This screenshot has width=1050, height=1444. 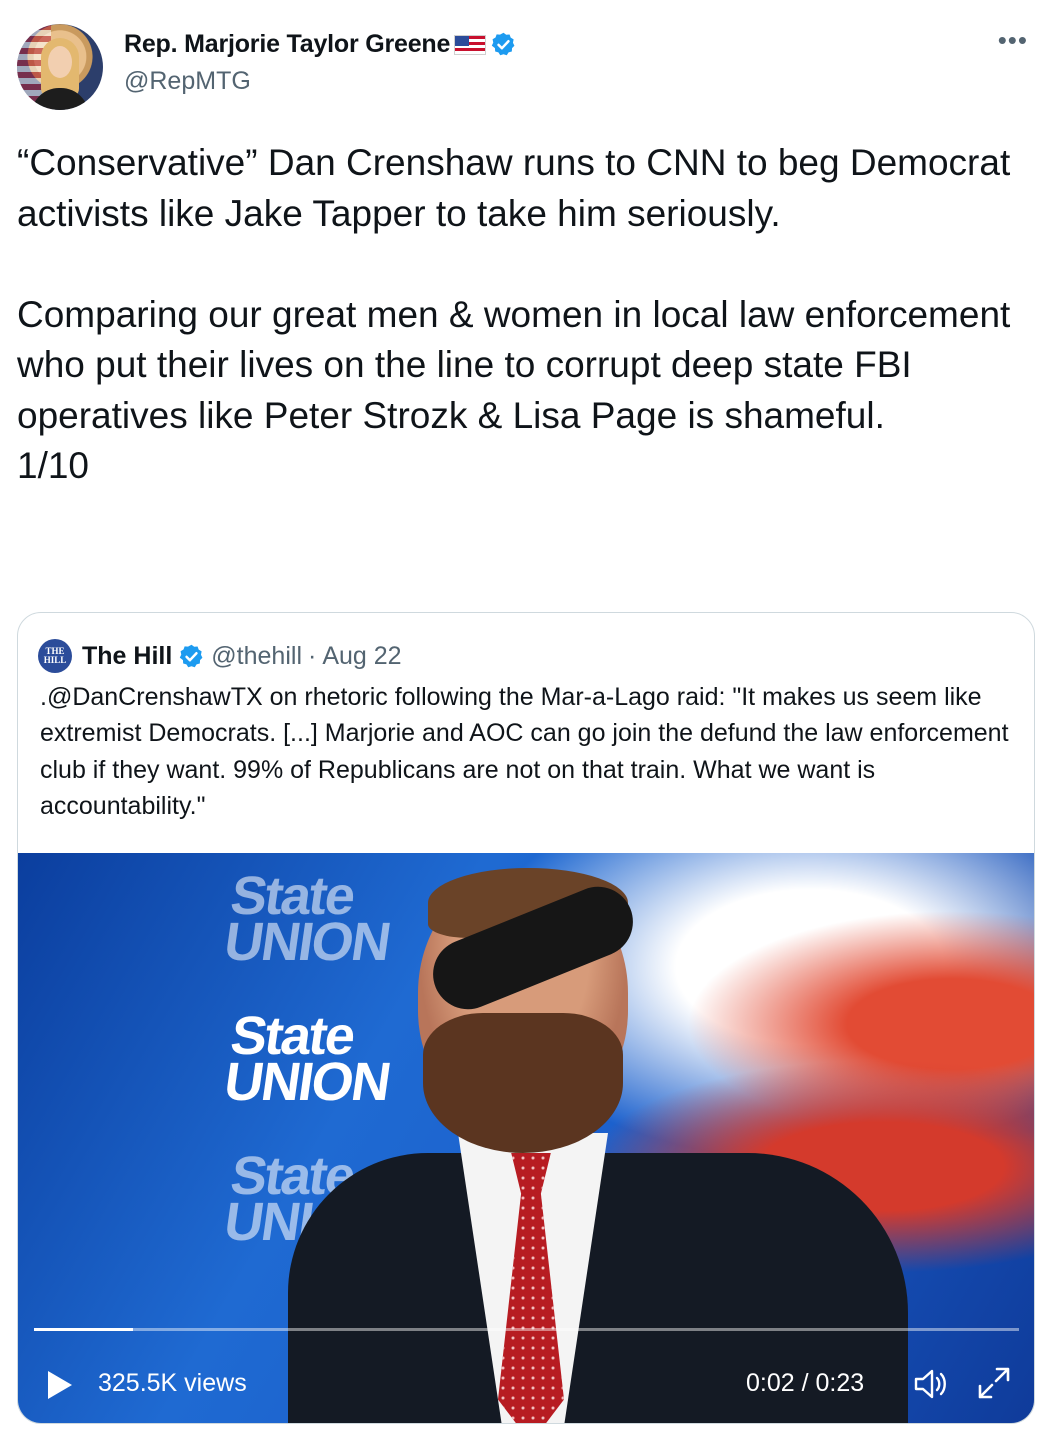 What do you see at coordinates (526, 1329) in the screenshot?
I see `video-progress-bar` at bounding box center [526, 1329].